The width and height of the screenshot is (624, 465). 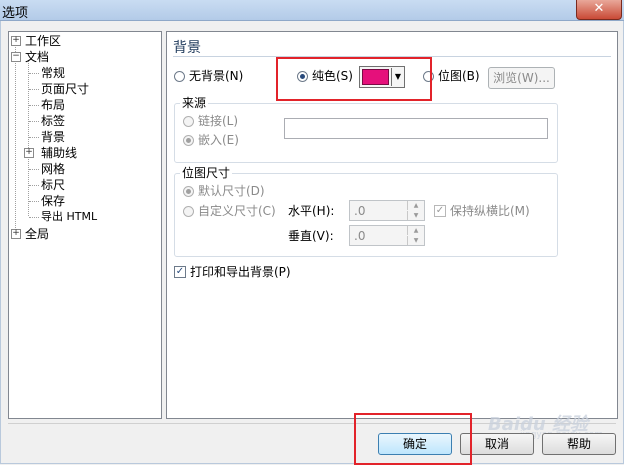 I want to click on tree-item-global: 全局, so click(x=37, y=234).